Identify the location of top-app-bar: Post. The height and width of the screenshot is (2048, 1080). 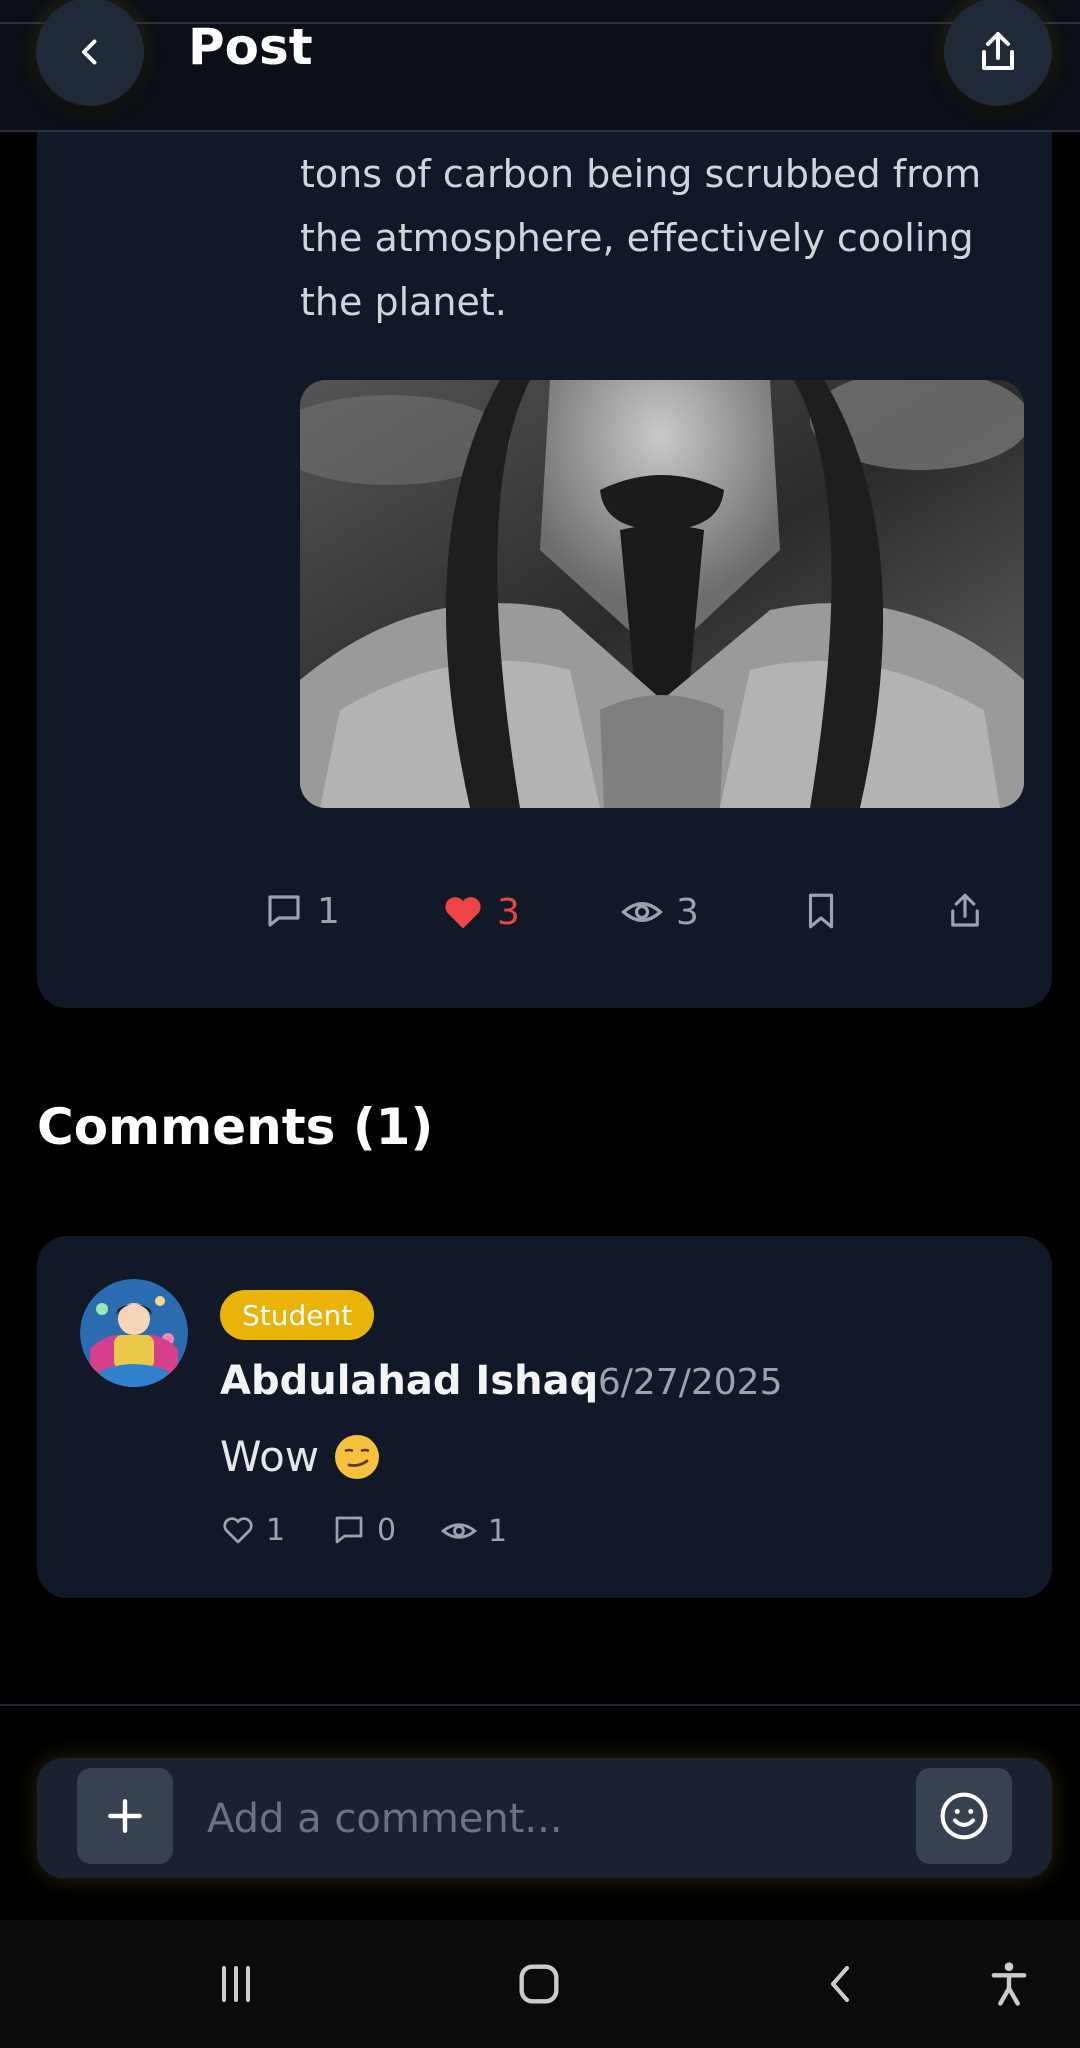
(540, 66).